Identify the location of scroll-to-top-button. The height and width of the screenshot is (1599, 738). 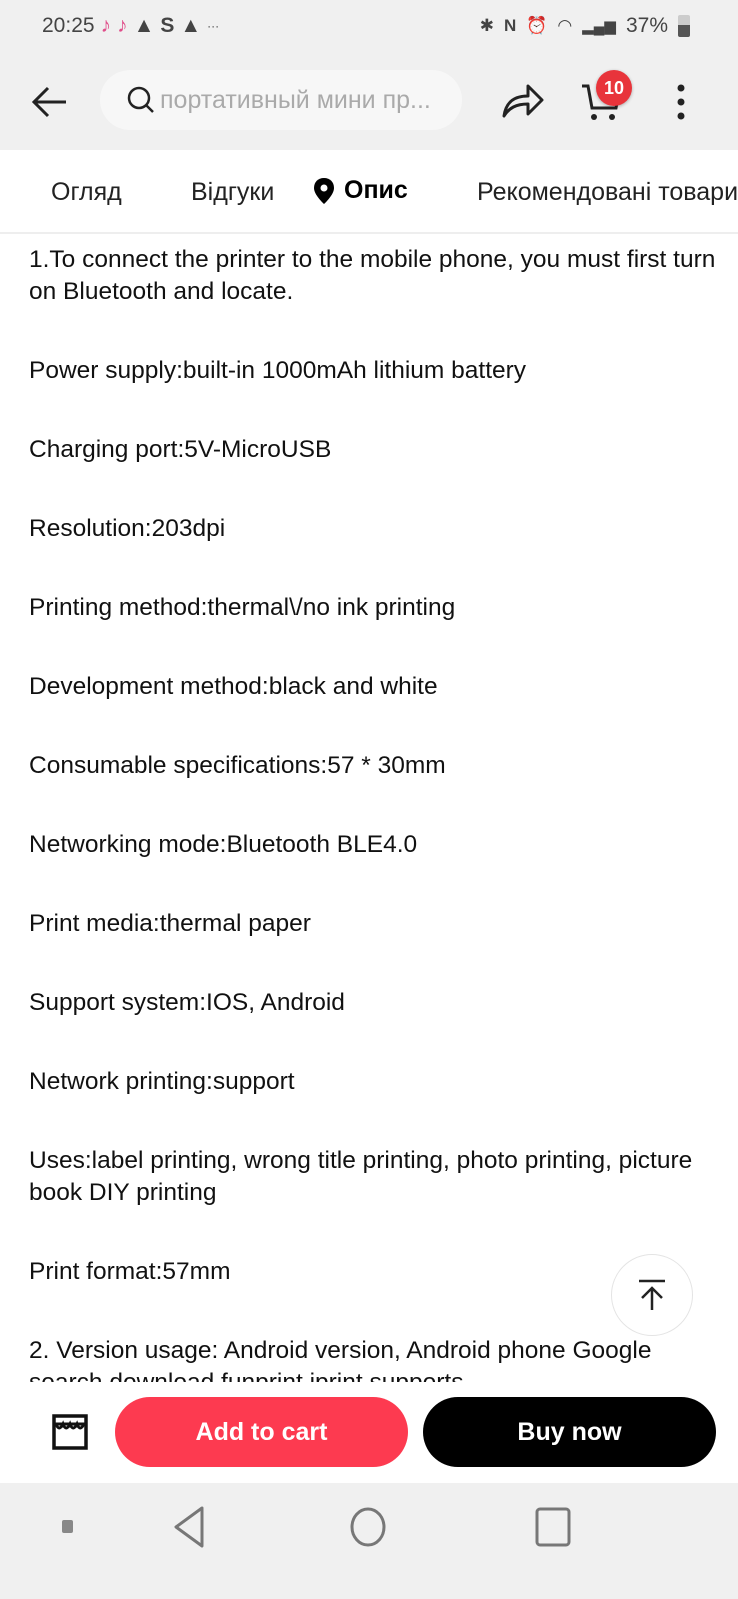
(652, 1295).